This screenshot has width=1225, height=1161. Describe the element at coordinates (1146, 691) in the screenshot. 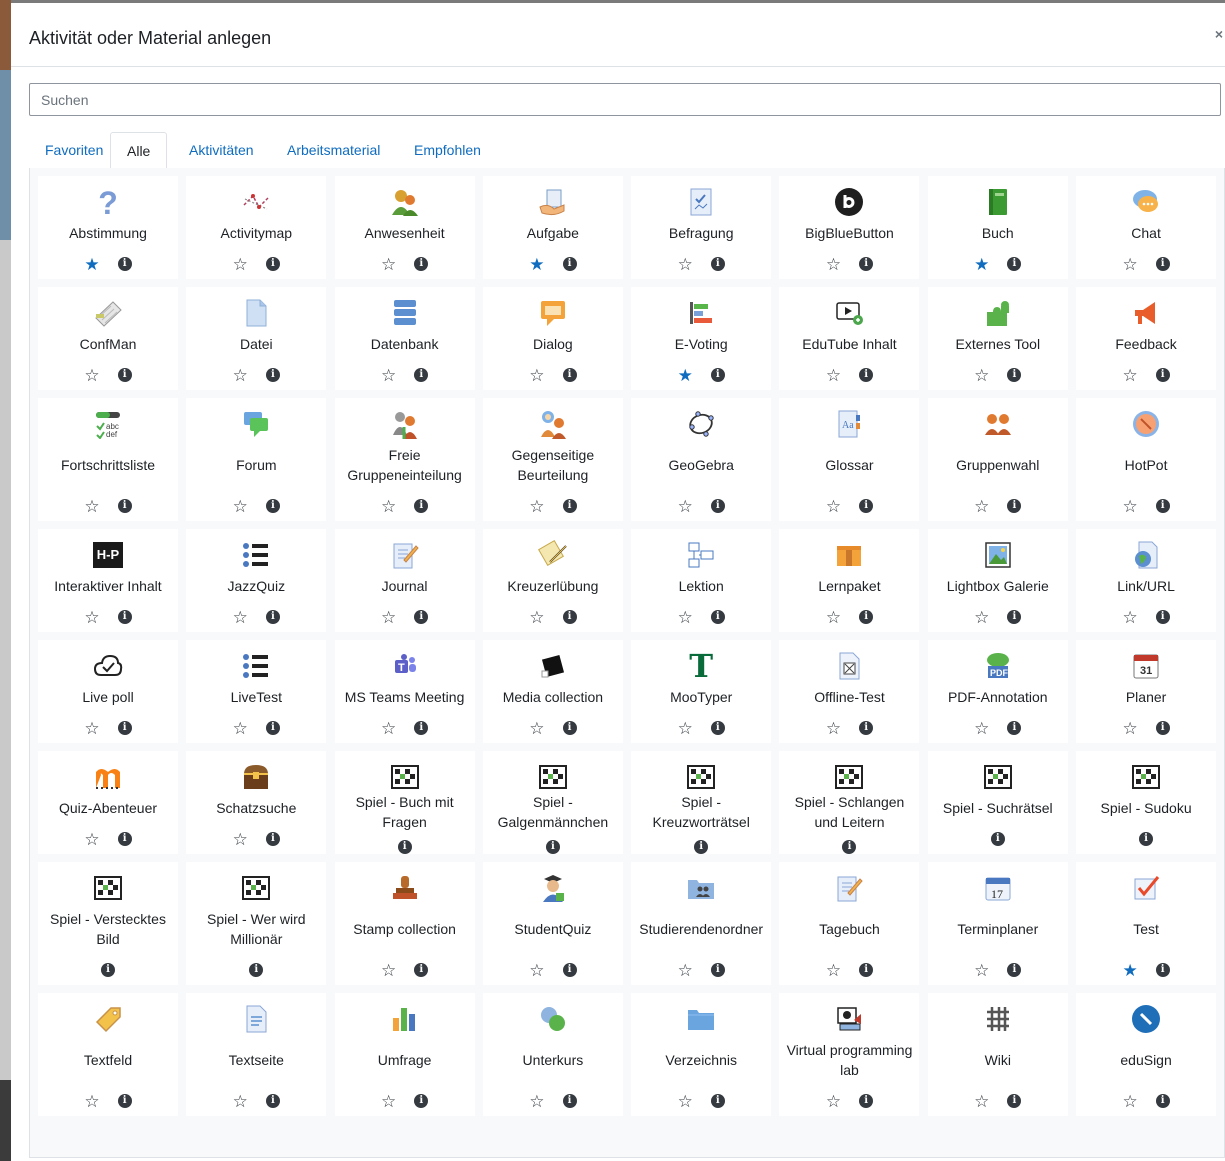

I see `module-card: 31 Planer ☆ i` at that location.